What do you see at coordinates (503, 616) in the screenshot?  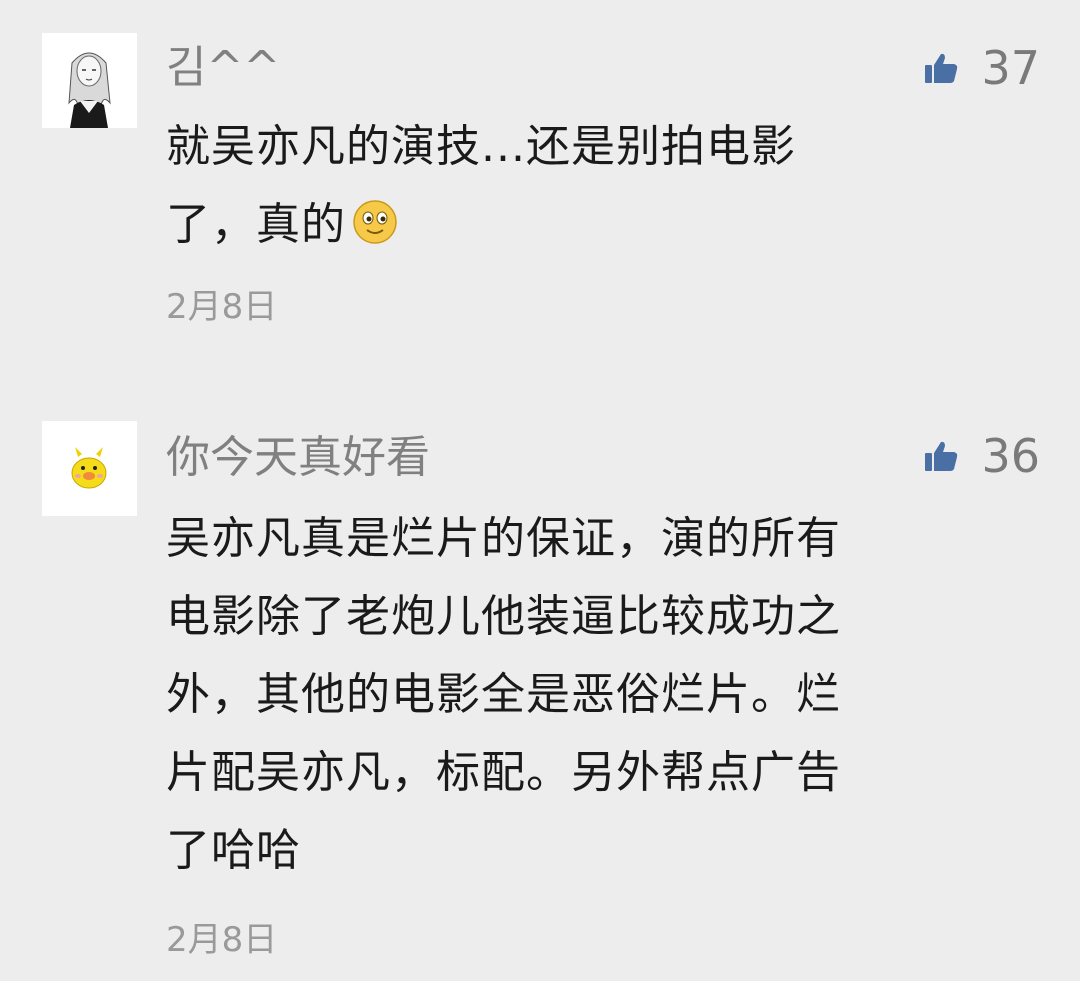 I see `comment-line: 电影除了老炮儿他装逼比较成功之` at bounding box center [503, 616].